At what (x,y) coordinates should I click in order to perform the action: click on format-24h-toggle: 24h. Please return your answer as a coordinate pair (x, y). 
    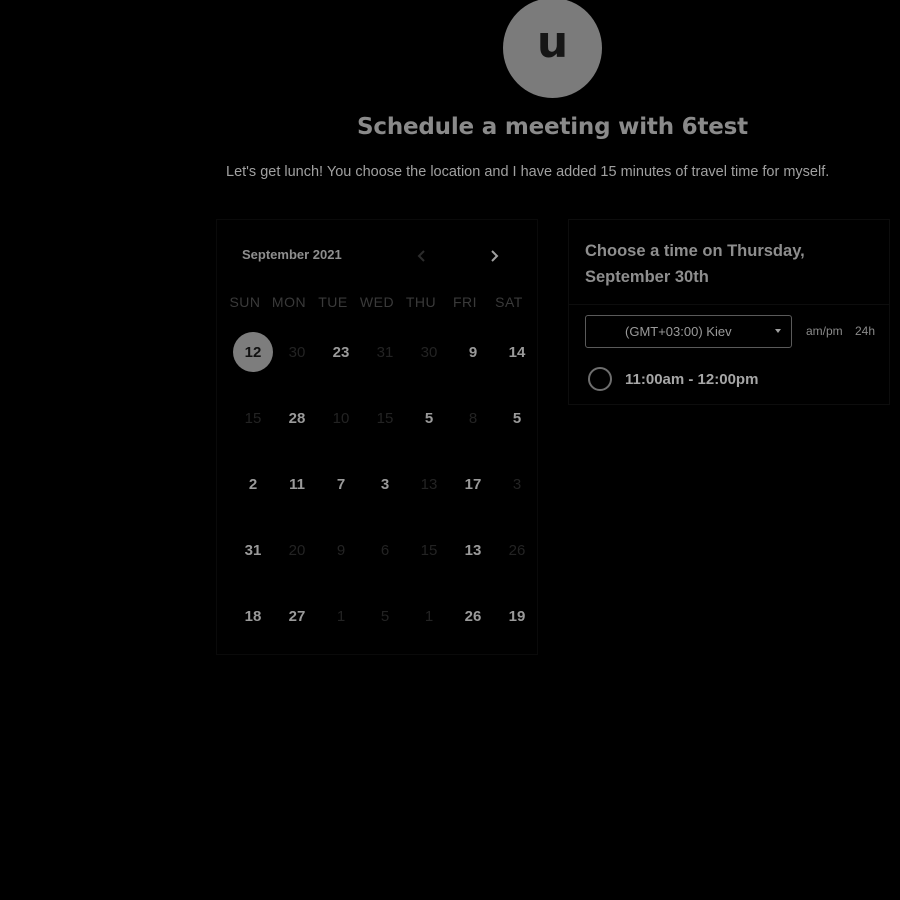
    Looking at the image, I should click on (865, 331).